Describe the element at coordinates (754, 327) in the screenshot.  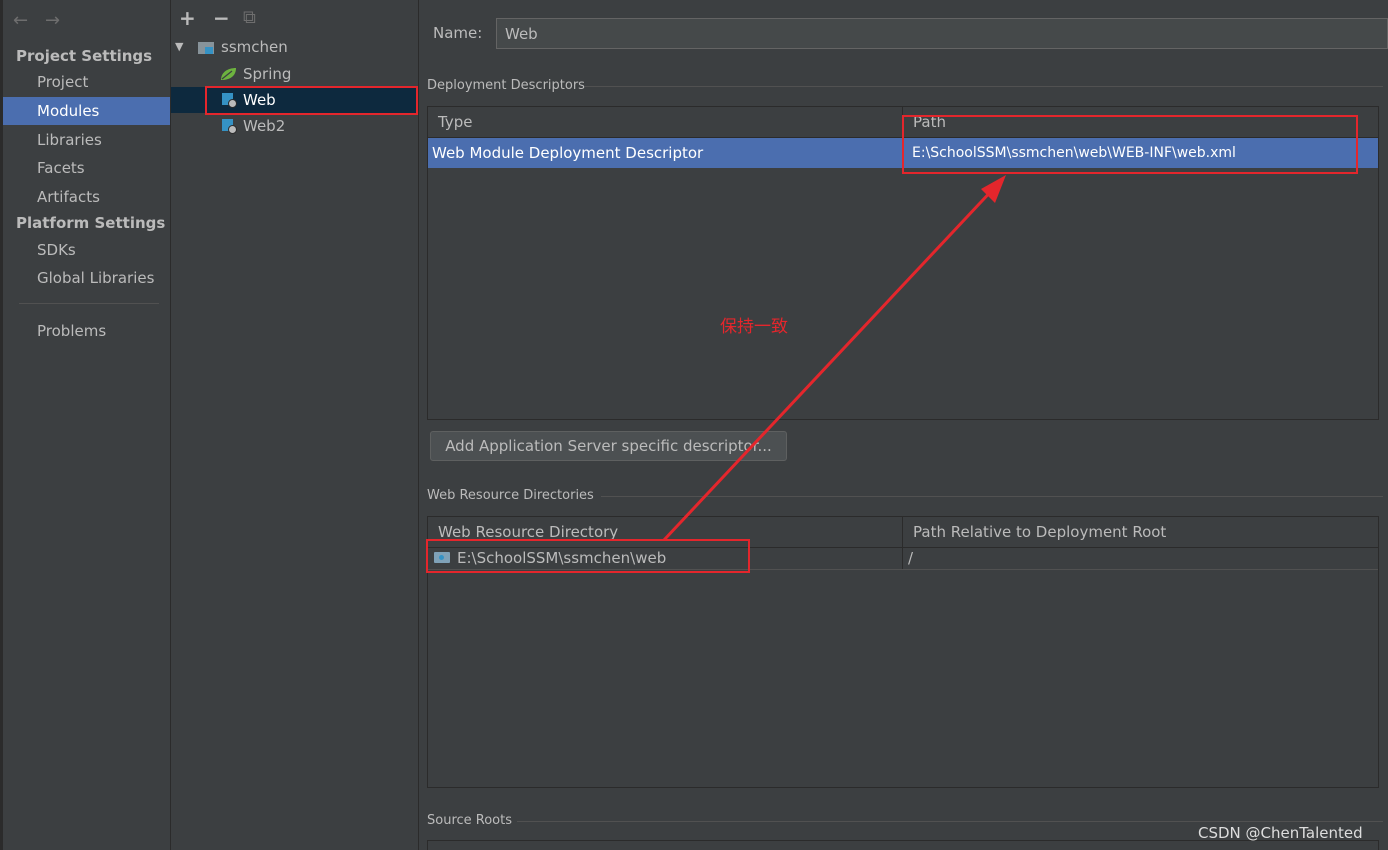
I see `annotation-text: 保持一致` at that location.